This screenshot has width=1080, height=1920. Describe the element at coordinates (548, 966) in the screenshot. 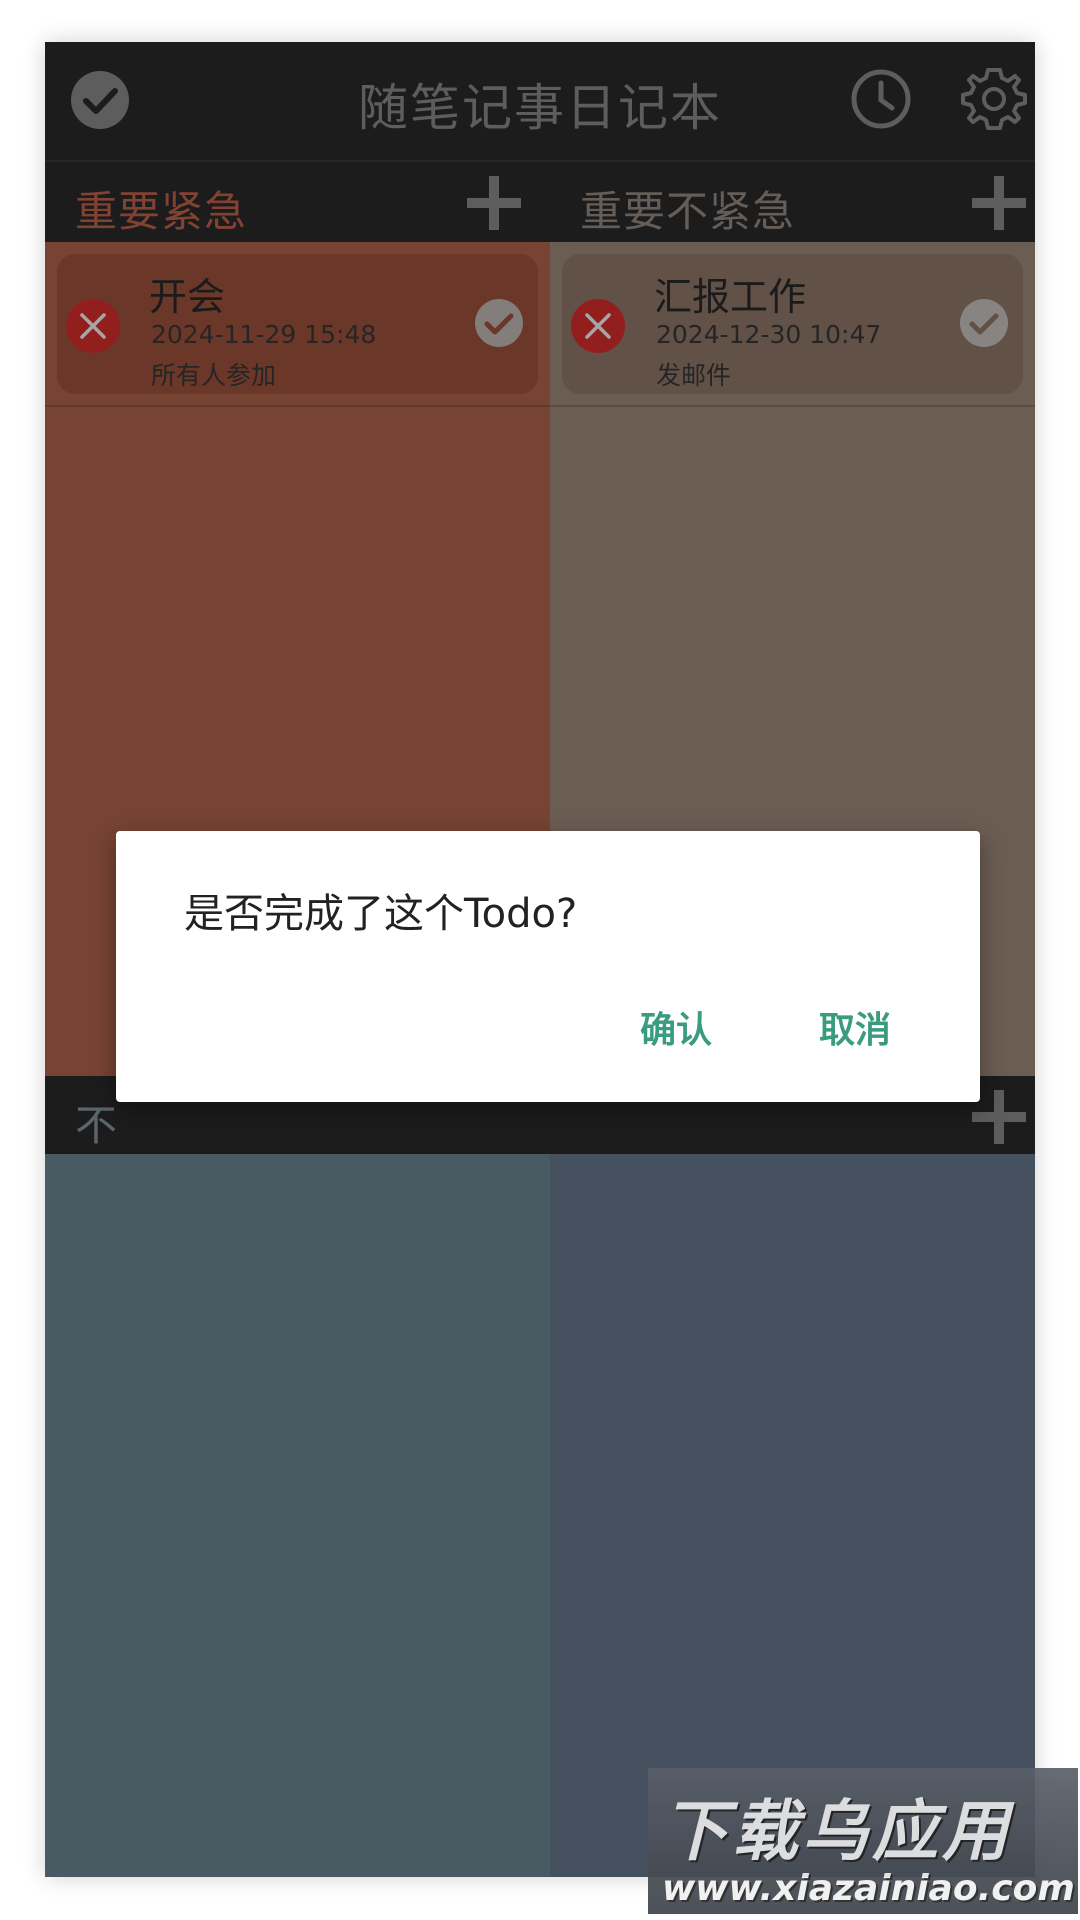

I see `confirm-dialog: 是否完成了这个Todo? 确认 取消` at that location.